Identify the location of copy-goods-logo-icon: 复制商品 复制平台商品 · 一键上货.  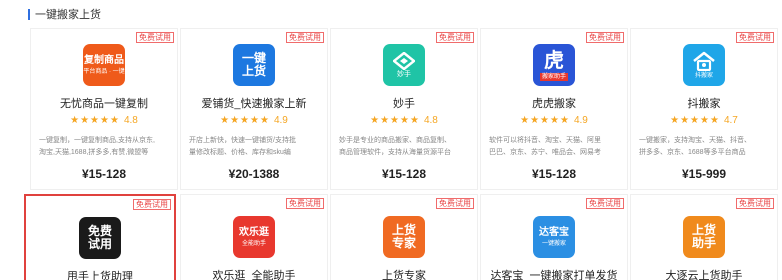
(104, 65).